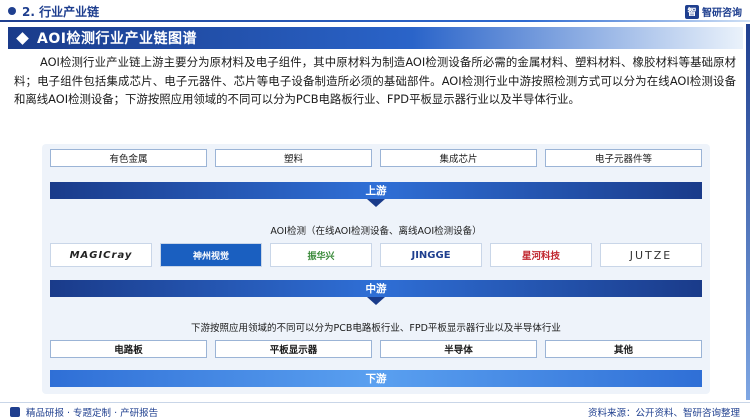 The width and height of the screenshot is (750, 420). Describe the element at coordinates (623, 158) in the screenshot. I see `upstream-item: 电子元器件等` at that location.